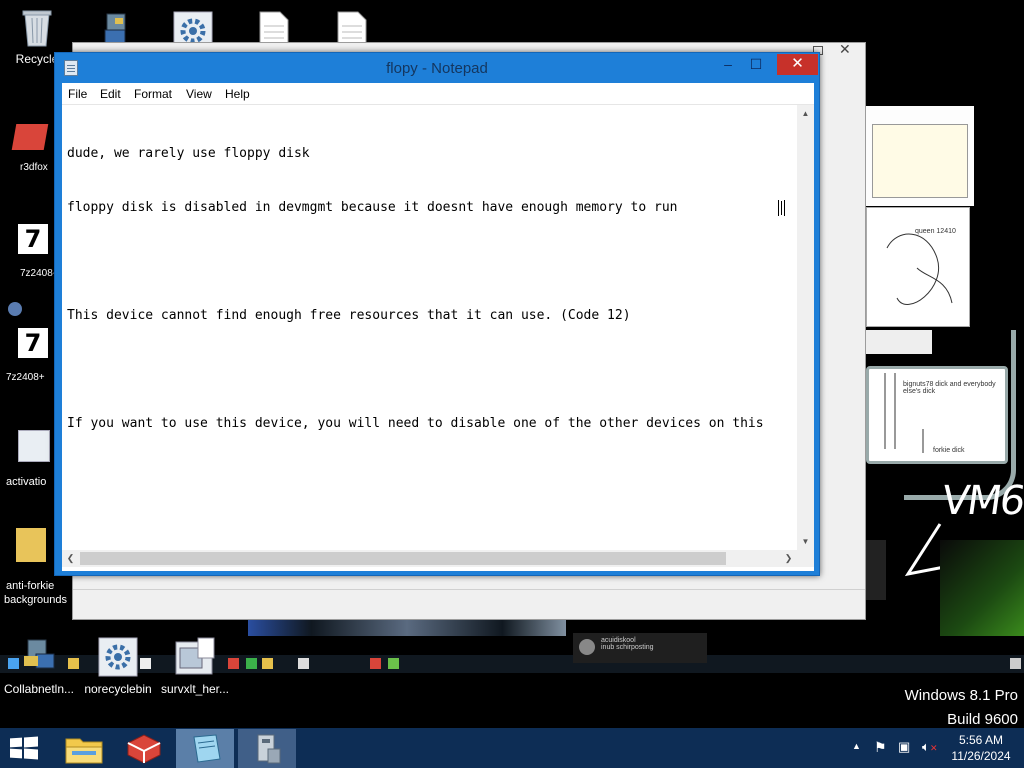  Describe the element at coordinates (904, 747) in the screenshot. I see `network-icon: ▣` at that location.